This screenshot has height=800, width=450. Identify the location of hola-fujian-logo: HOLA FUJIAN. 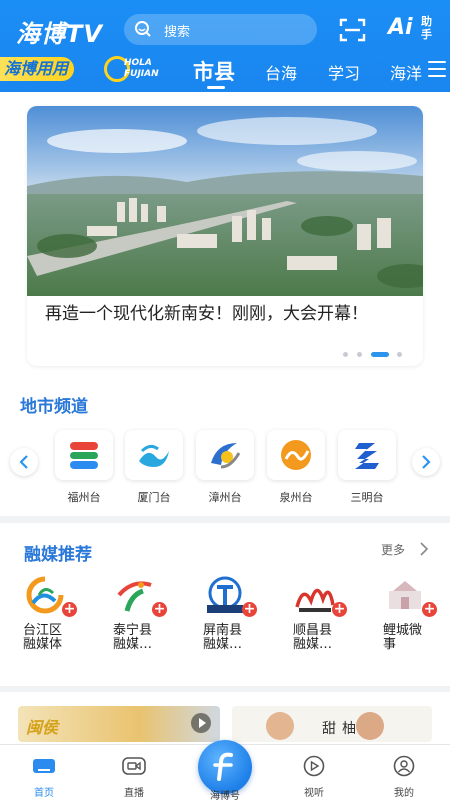
(136, 69).